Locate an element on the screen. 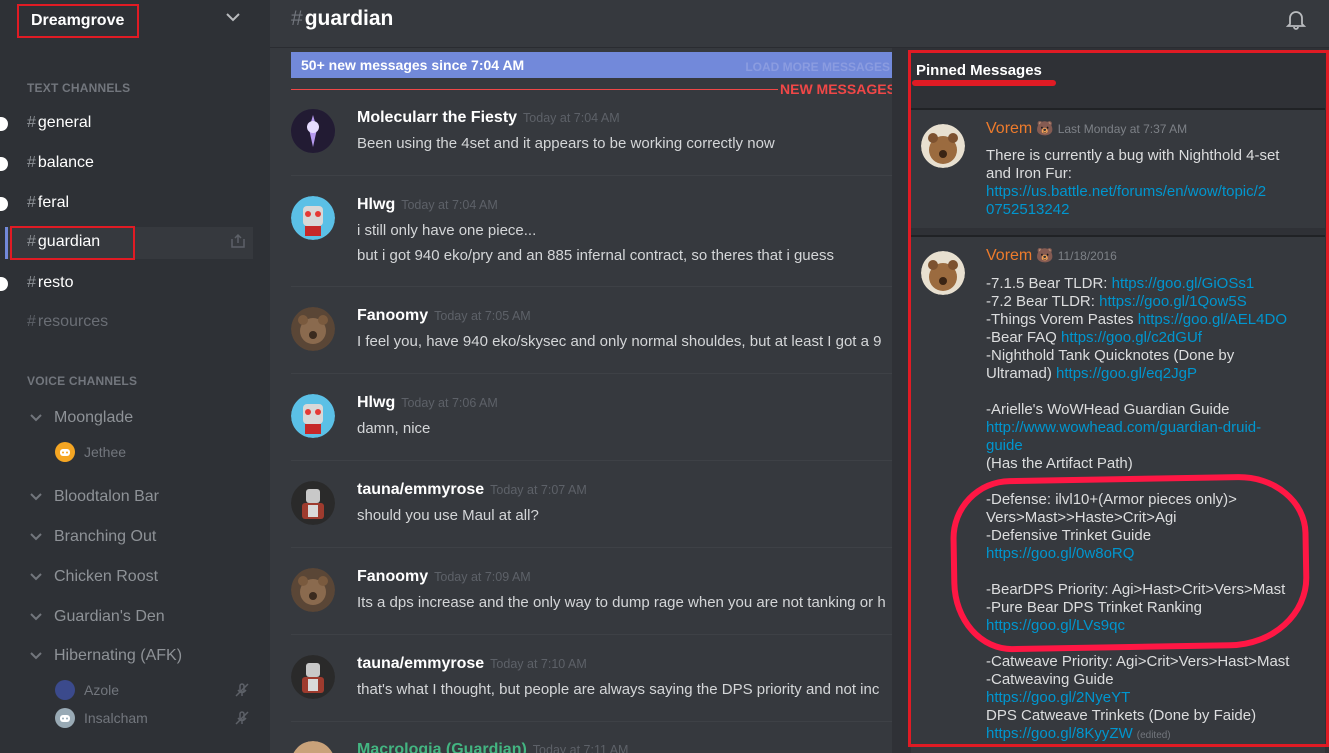  voice-channel-guardians-den: Guardian's Den is located at coordinates (140, 617).